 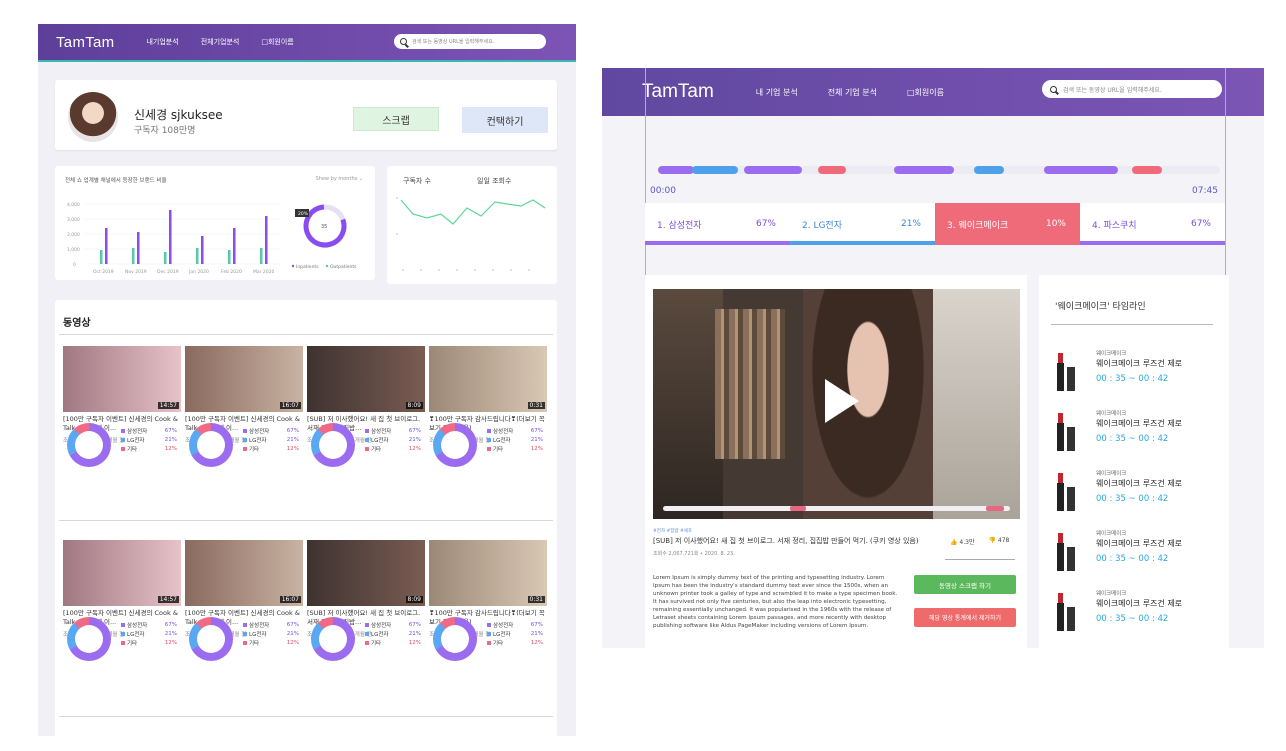 I want to click on donut-center-text: 35, so click(x=324, y=227).